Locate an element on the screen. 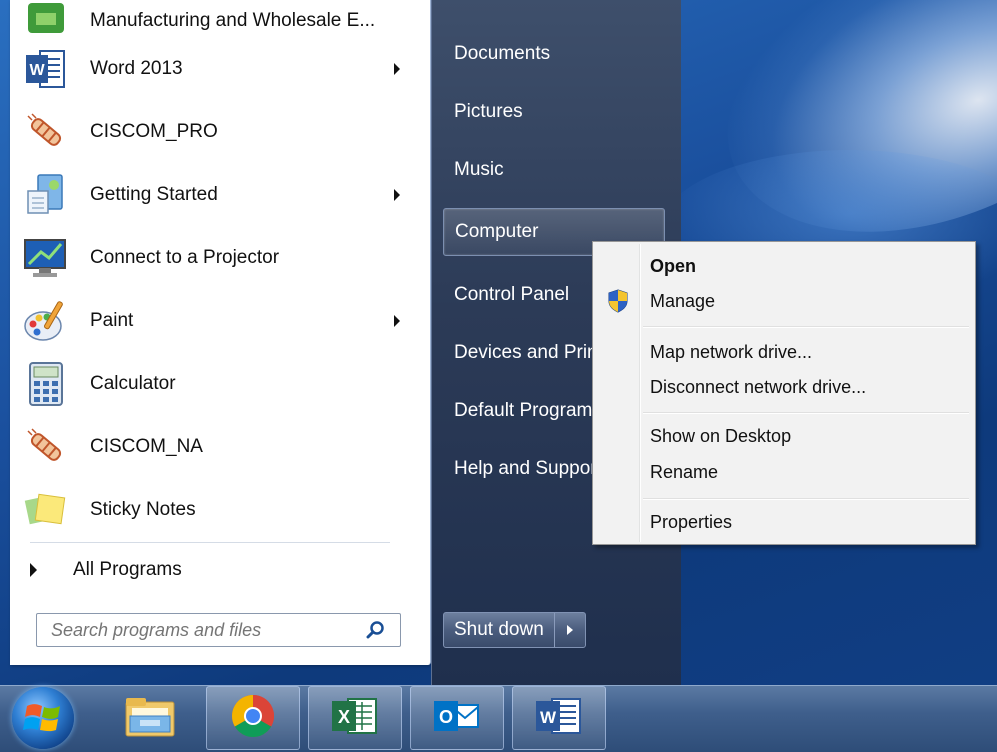 This screenshot has width=997, height=752. taskbar-outlook: O is located at coordinates (457, 718).